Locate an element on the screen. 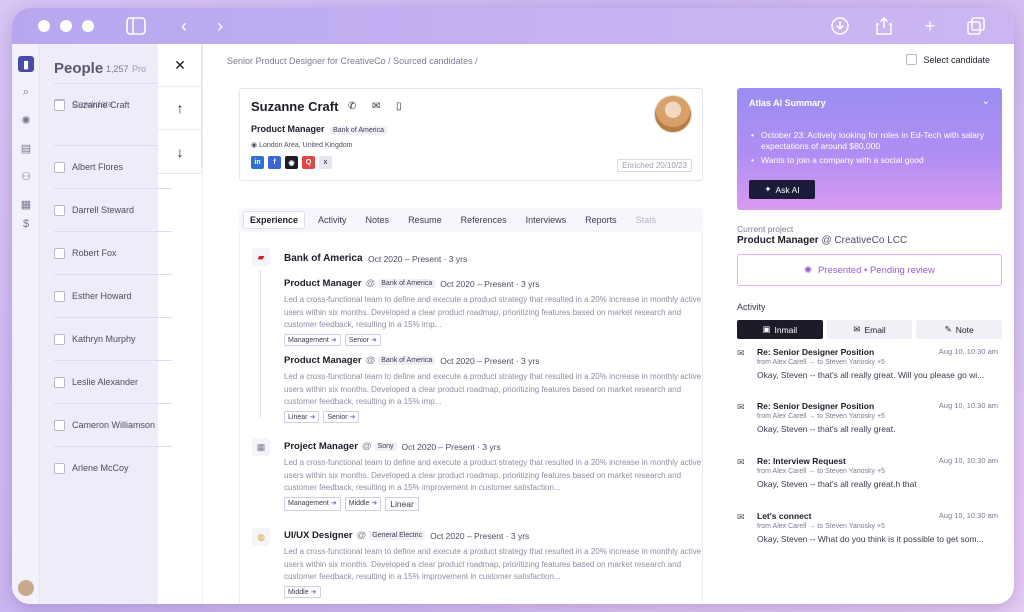 The width and height of the screenshot is (1024, 612). phone-icon: ✆ is located at coordinates (352, 106).